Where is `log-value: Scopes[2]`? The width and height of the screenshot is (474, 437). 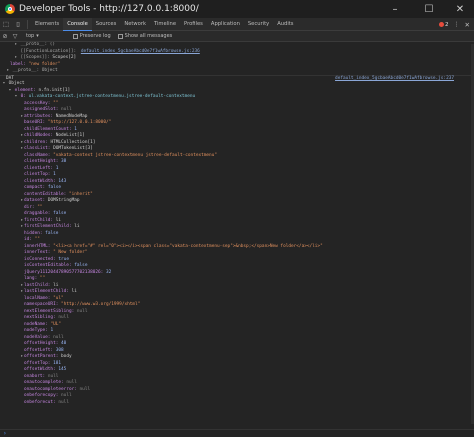 log-value: Scopes[2] is located at coordinates (64, 57).